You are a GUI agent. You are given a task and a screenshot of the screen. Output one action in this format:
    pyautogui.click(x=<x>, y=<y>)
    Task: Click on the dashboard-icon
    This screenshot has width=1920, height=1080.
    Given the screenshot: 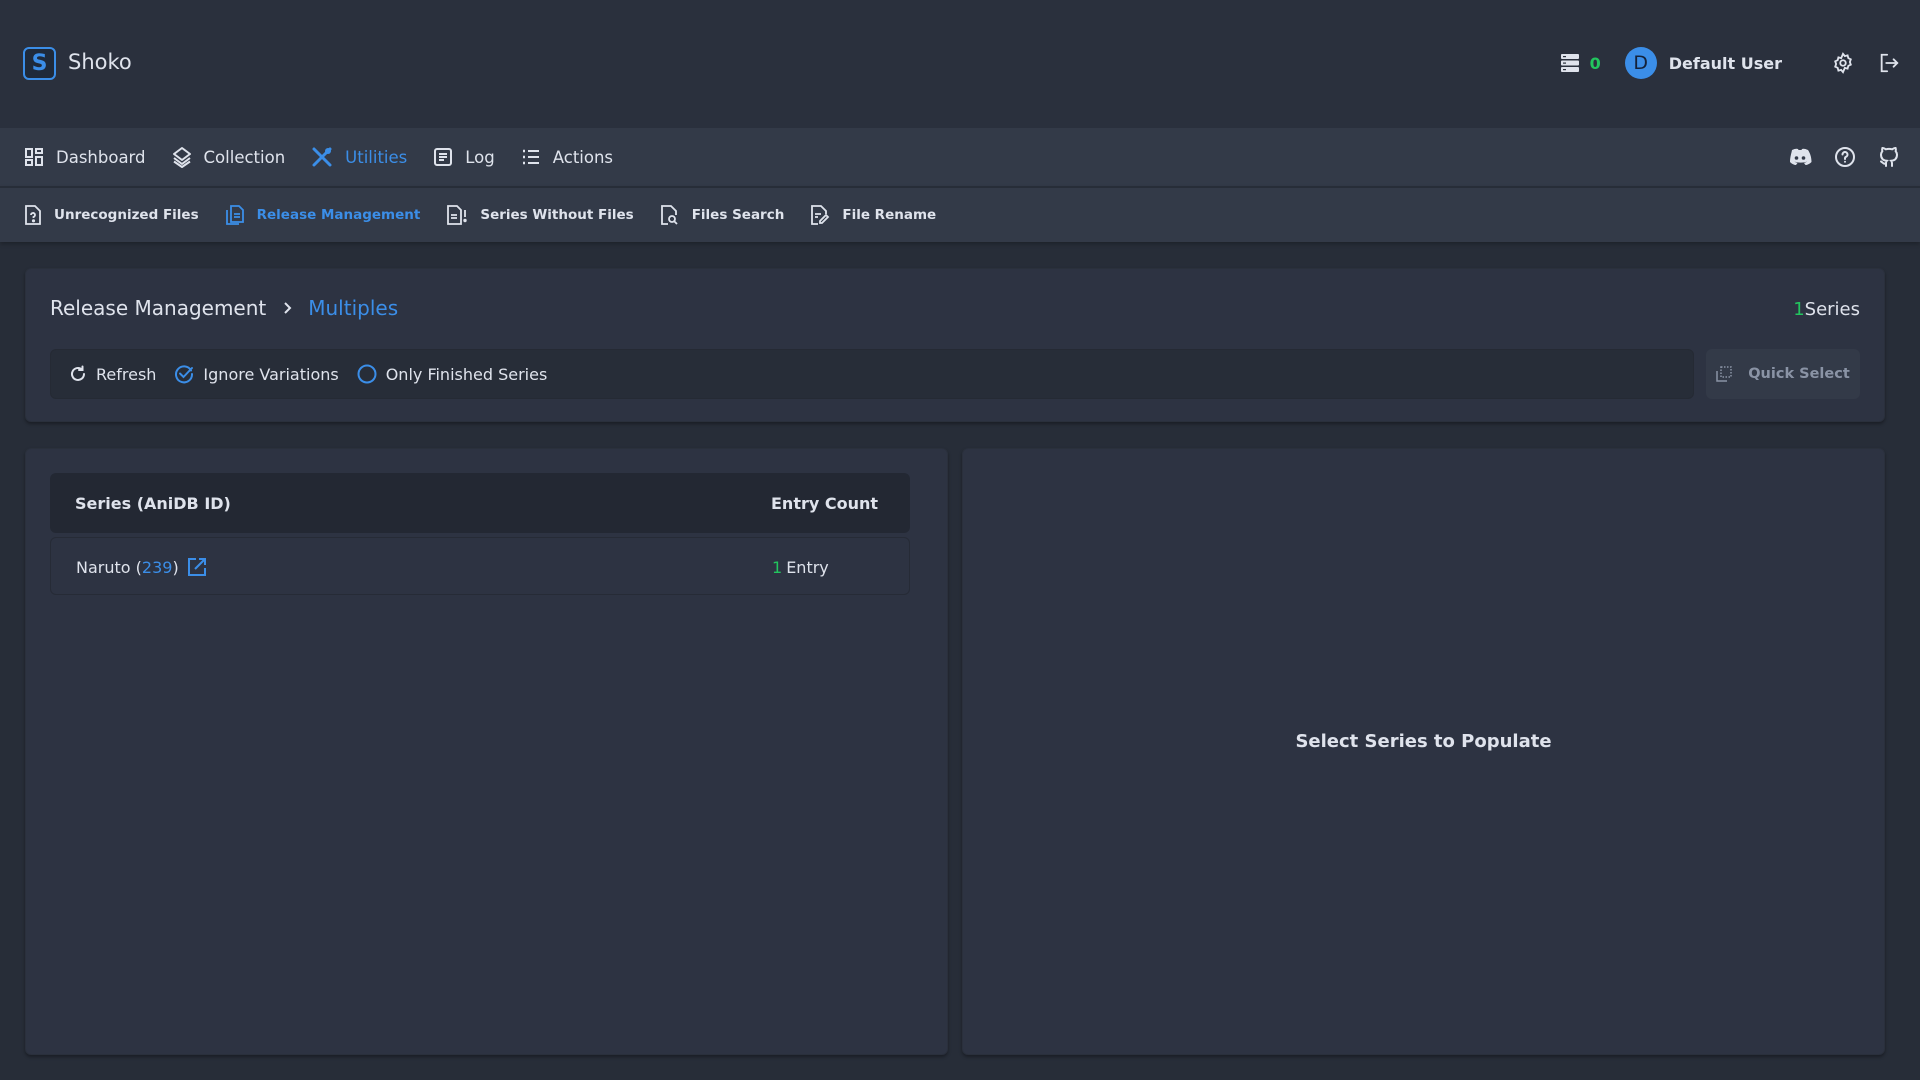 What is the action you would take?
    pyautogui.click(x=34, y=157)
    